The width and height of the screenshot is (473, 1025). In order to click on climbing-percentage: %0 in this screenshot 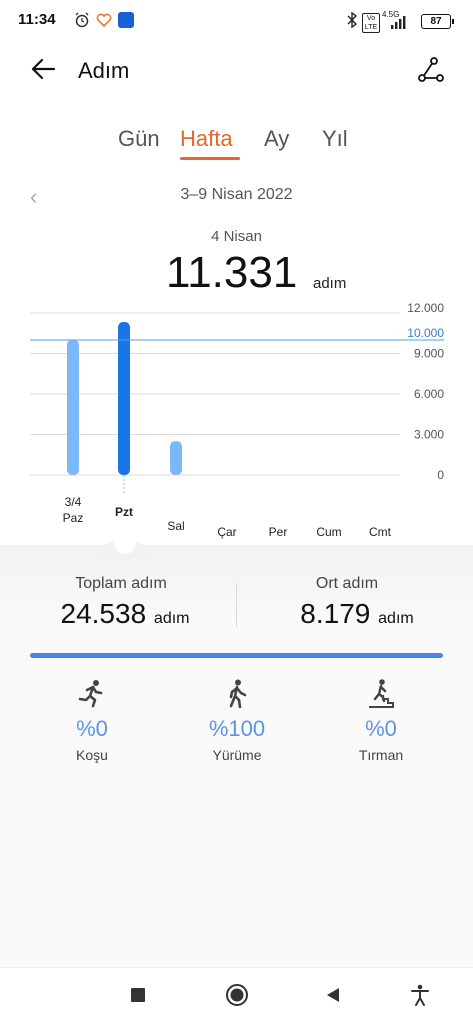, I will do `click(381, 728)`.